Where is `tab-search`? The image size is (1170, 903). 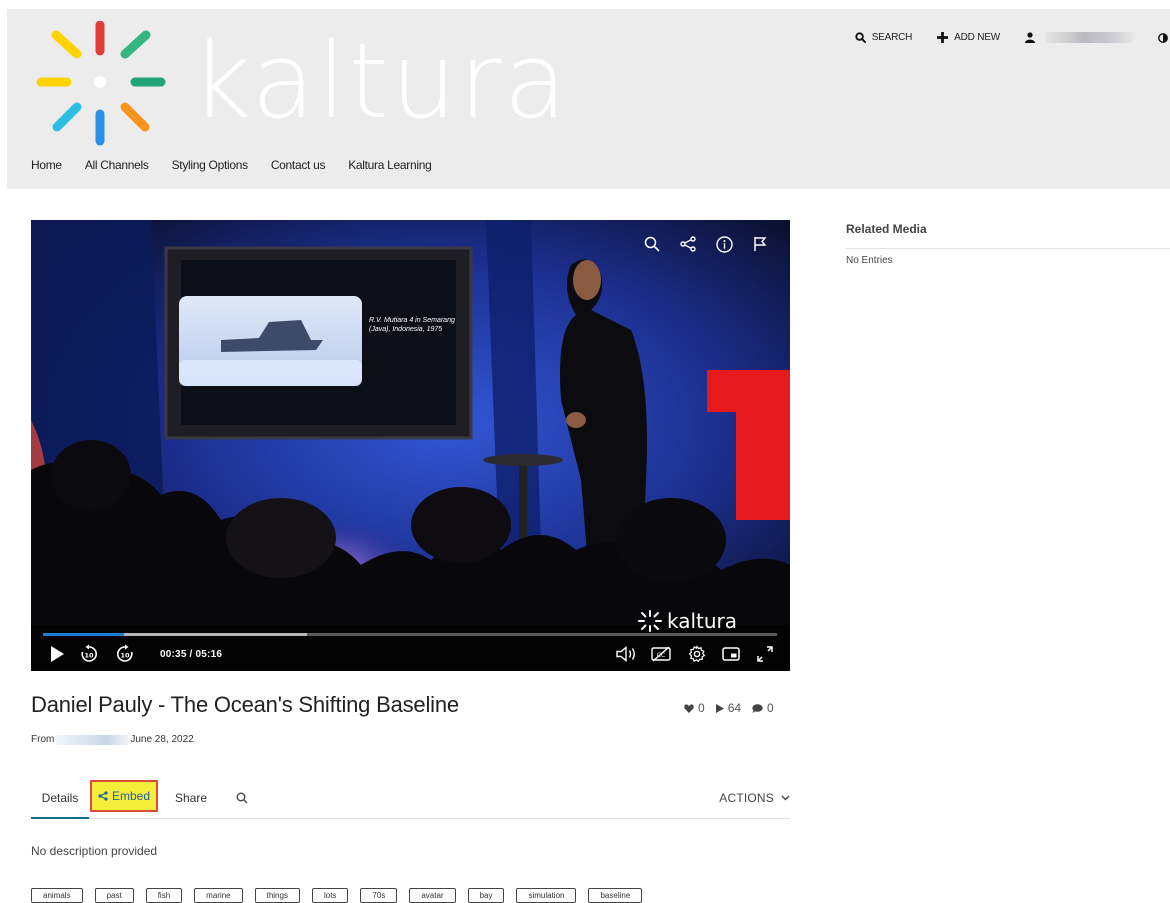
tab-search is located at coordinates (242, 798).